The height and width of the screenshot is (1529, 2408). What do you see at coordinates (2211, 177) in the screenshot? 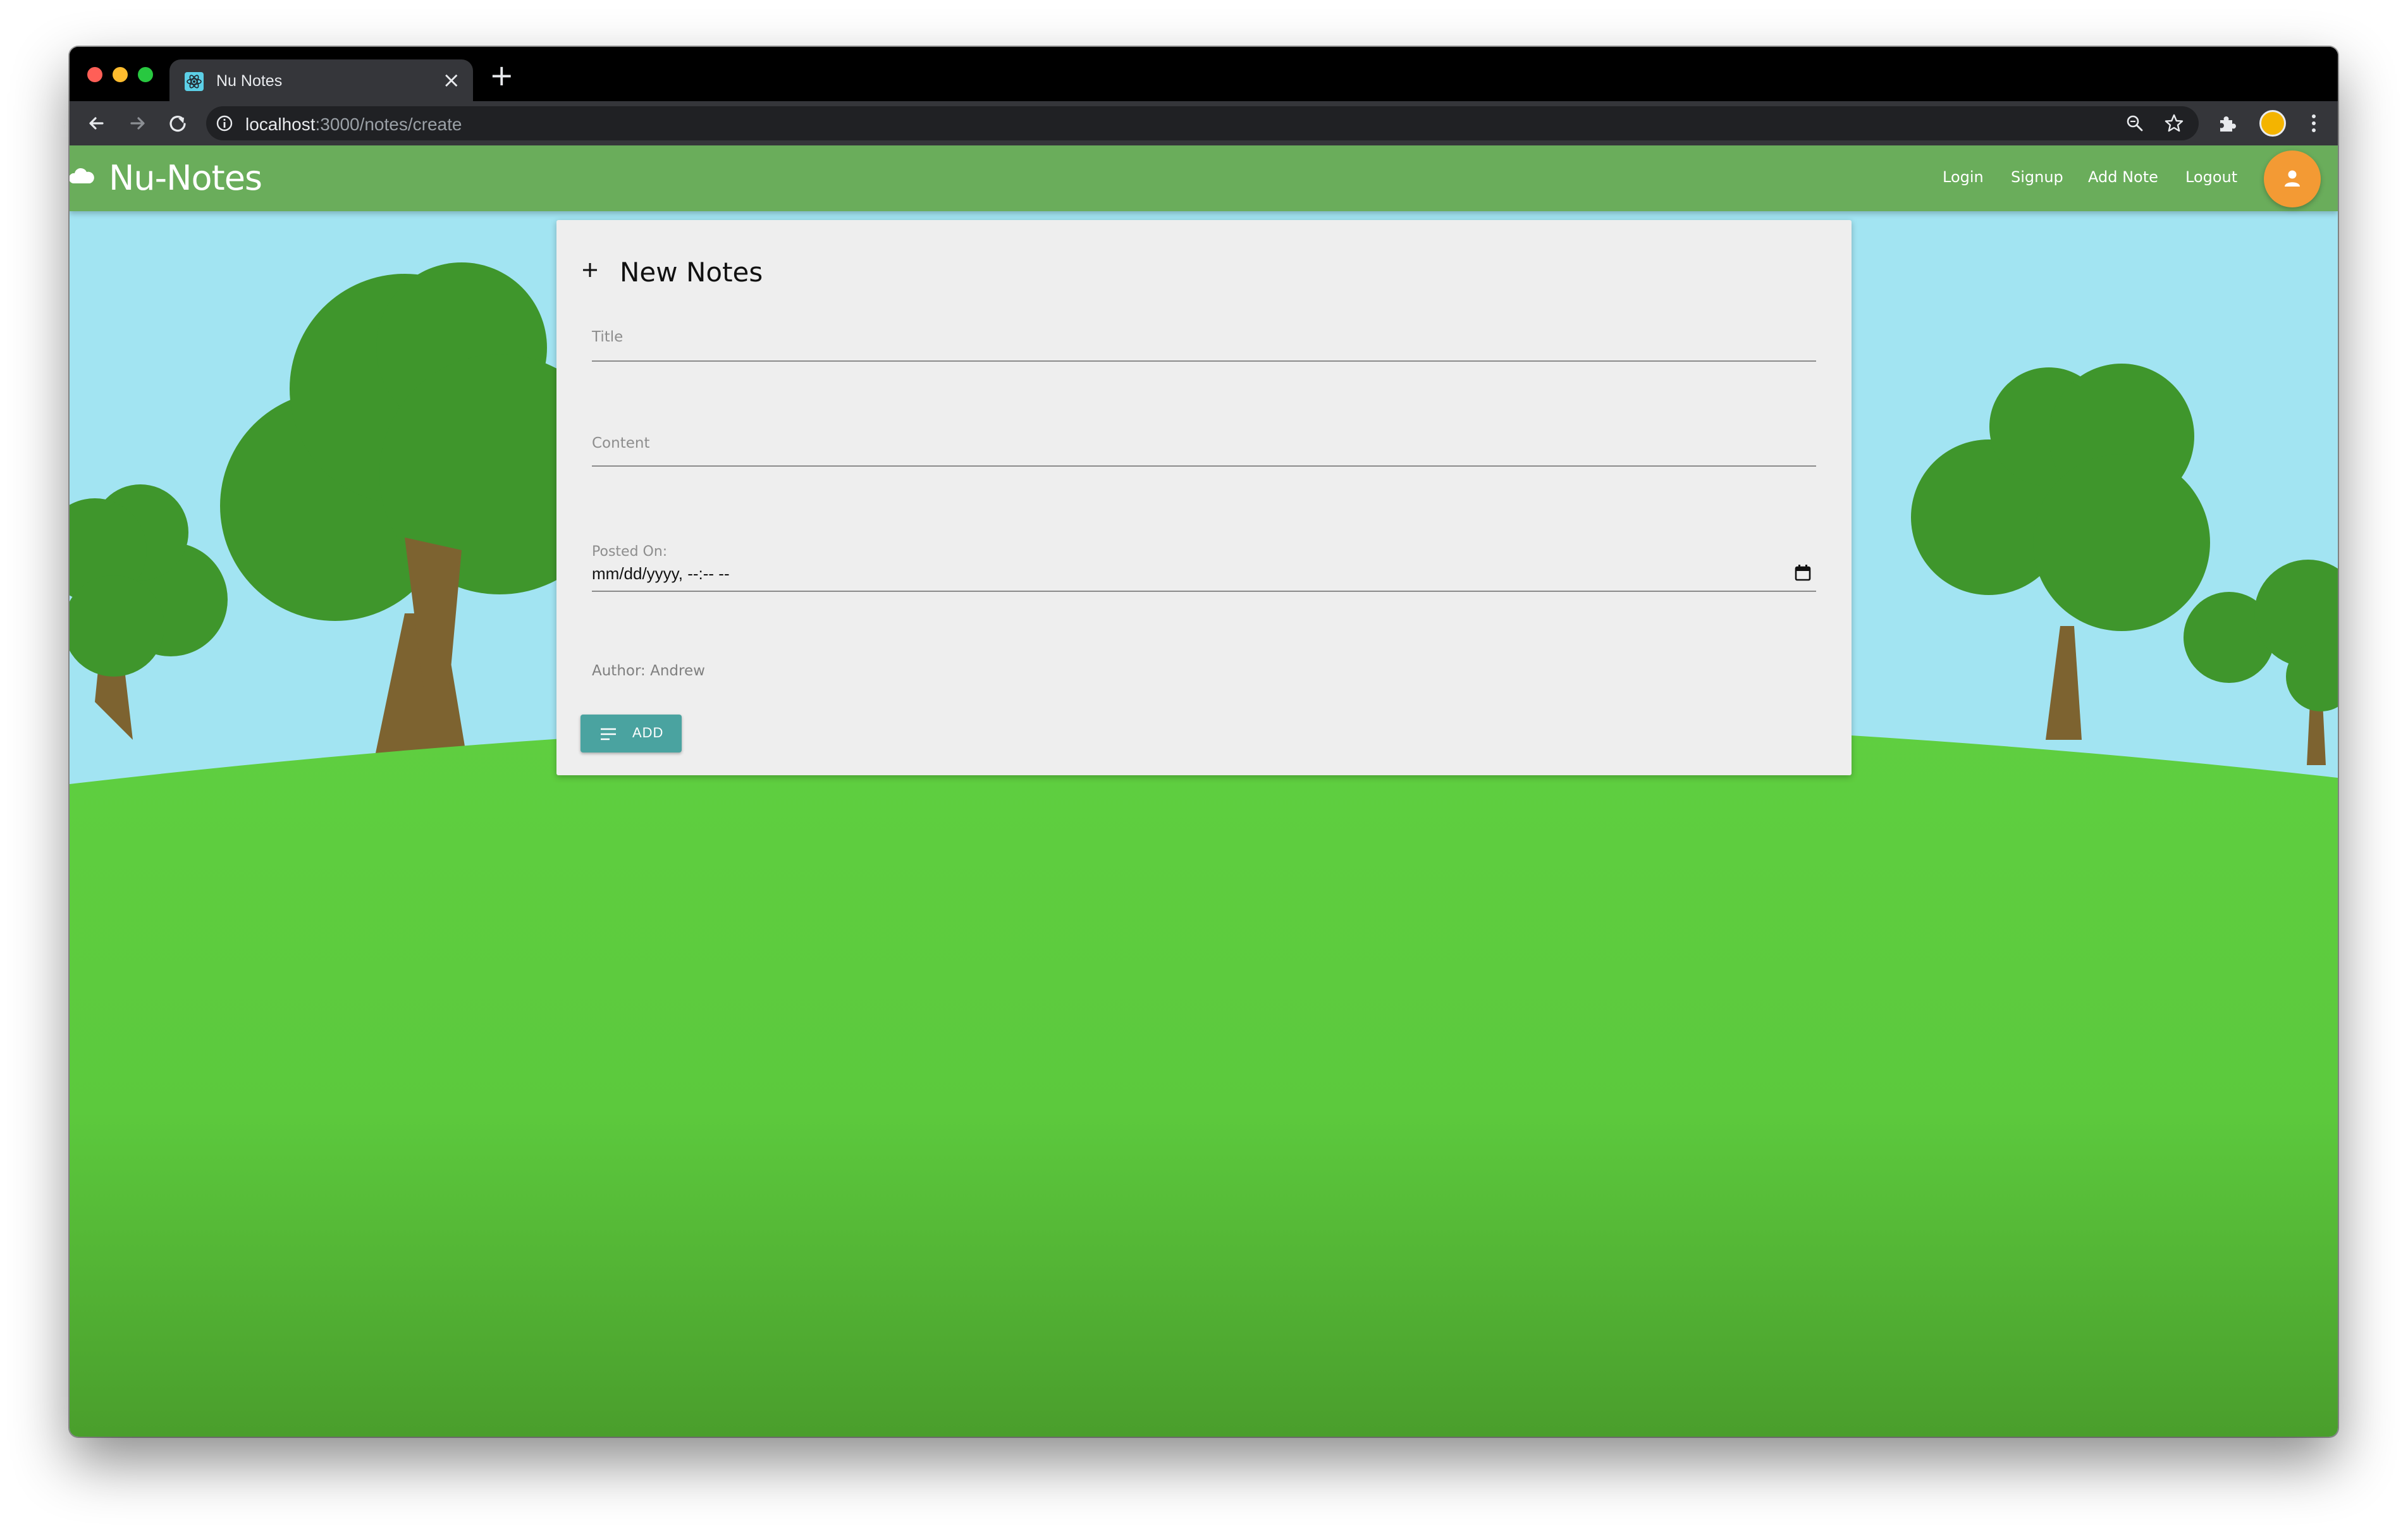
I see `nav-logout-link: Logout` at bounding box center [2211, 177].